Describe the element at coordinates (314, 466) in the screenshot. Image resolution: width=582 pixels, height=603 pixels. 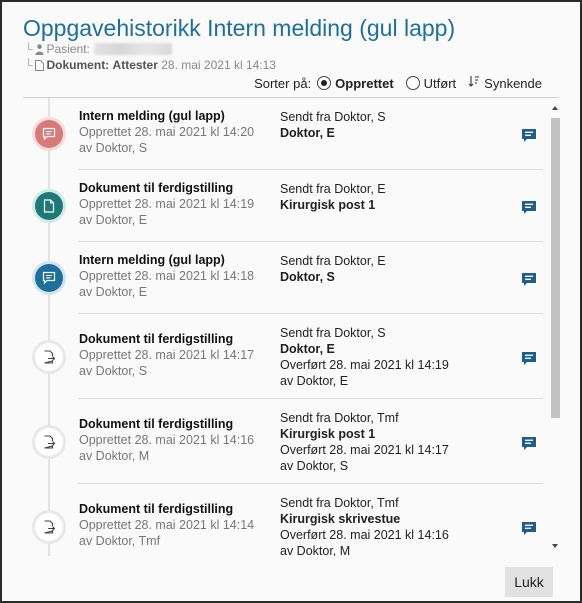
I see `task-transferred-by: av Doktor, S` at that location.